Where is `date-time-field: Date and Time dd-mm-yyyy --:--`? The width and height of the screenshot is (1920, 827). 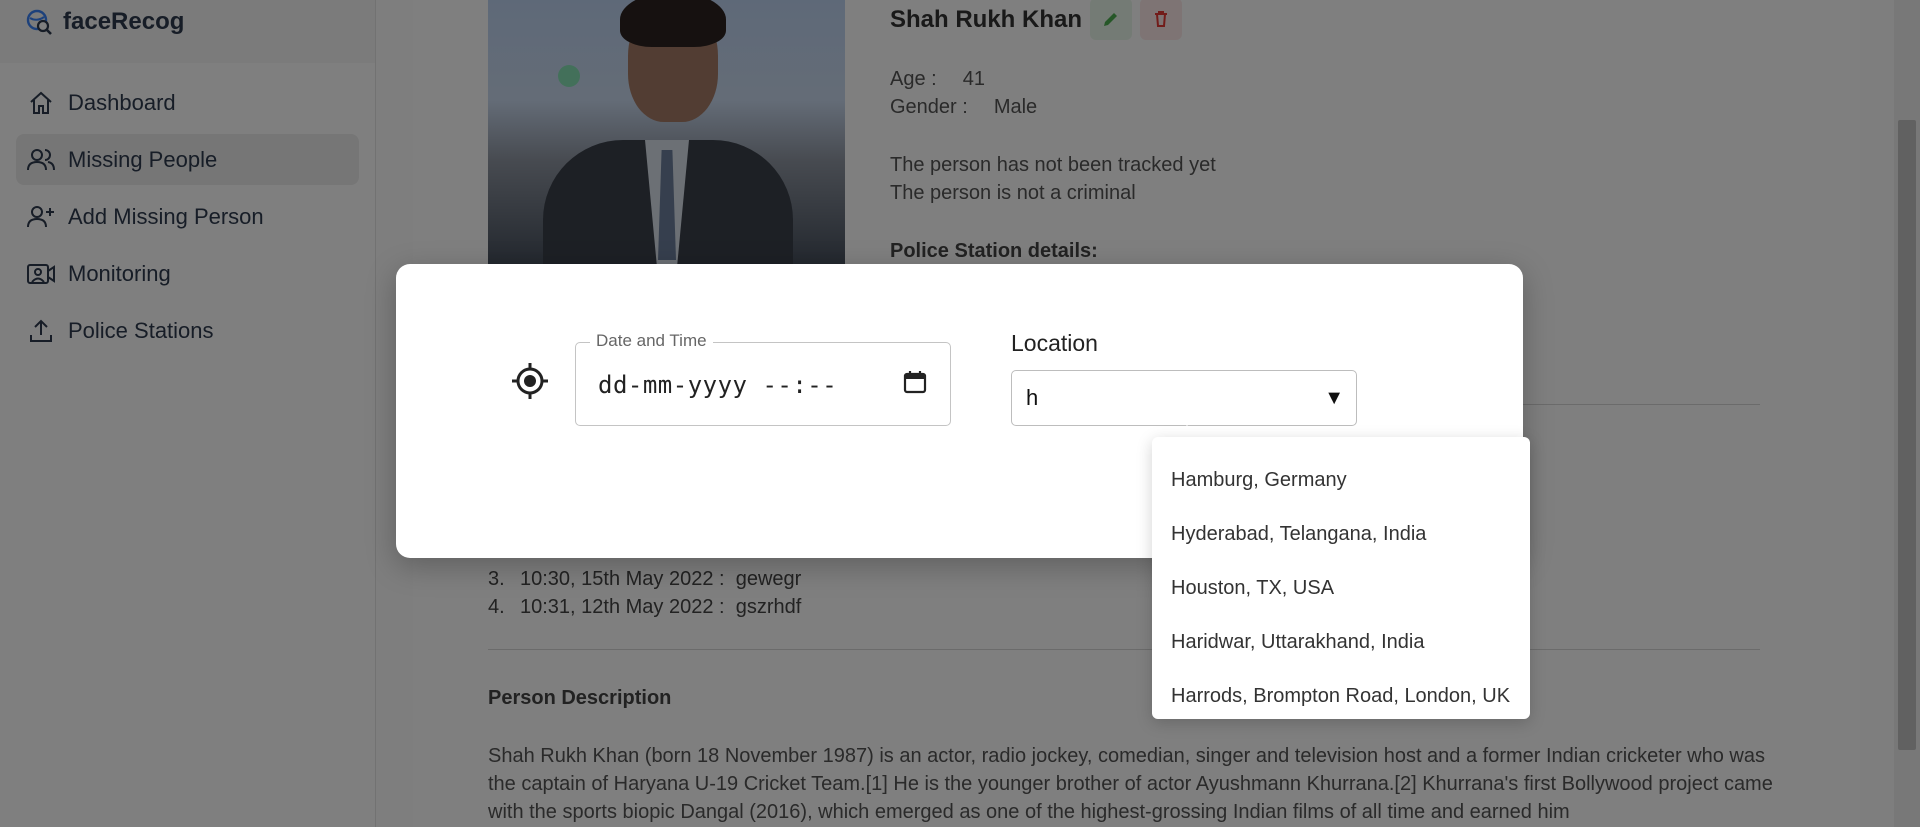
date-time-field: Date and Time dd-mm-yyyy --:-- is located at coordinates (763, 378).